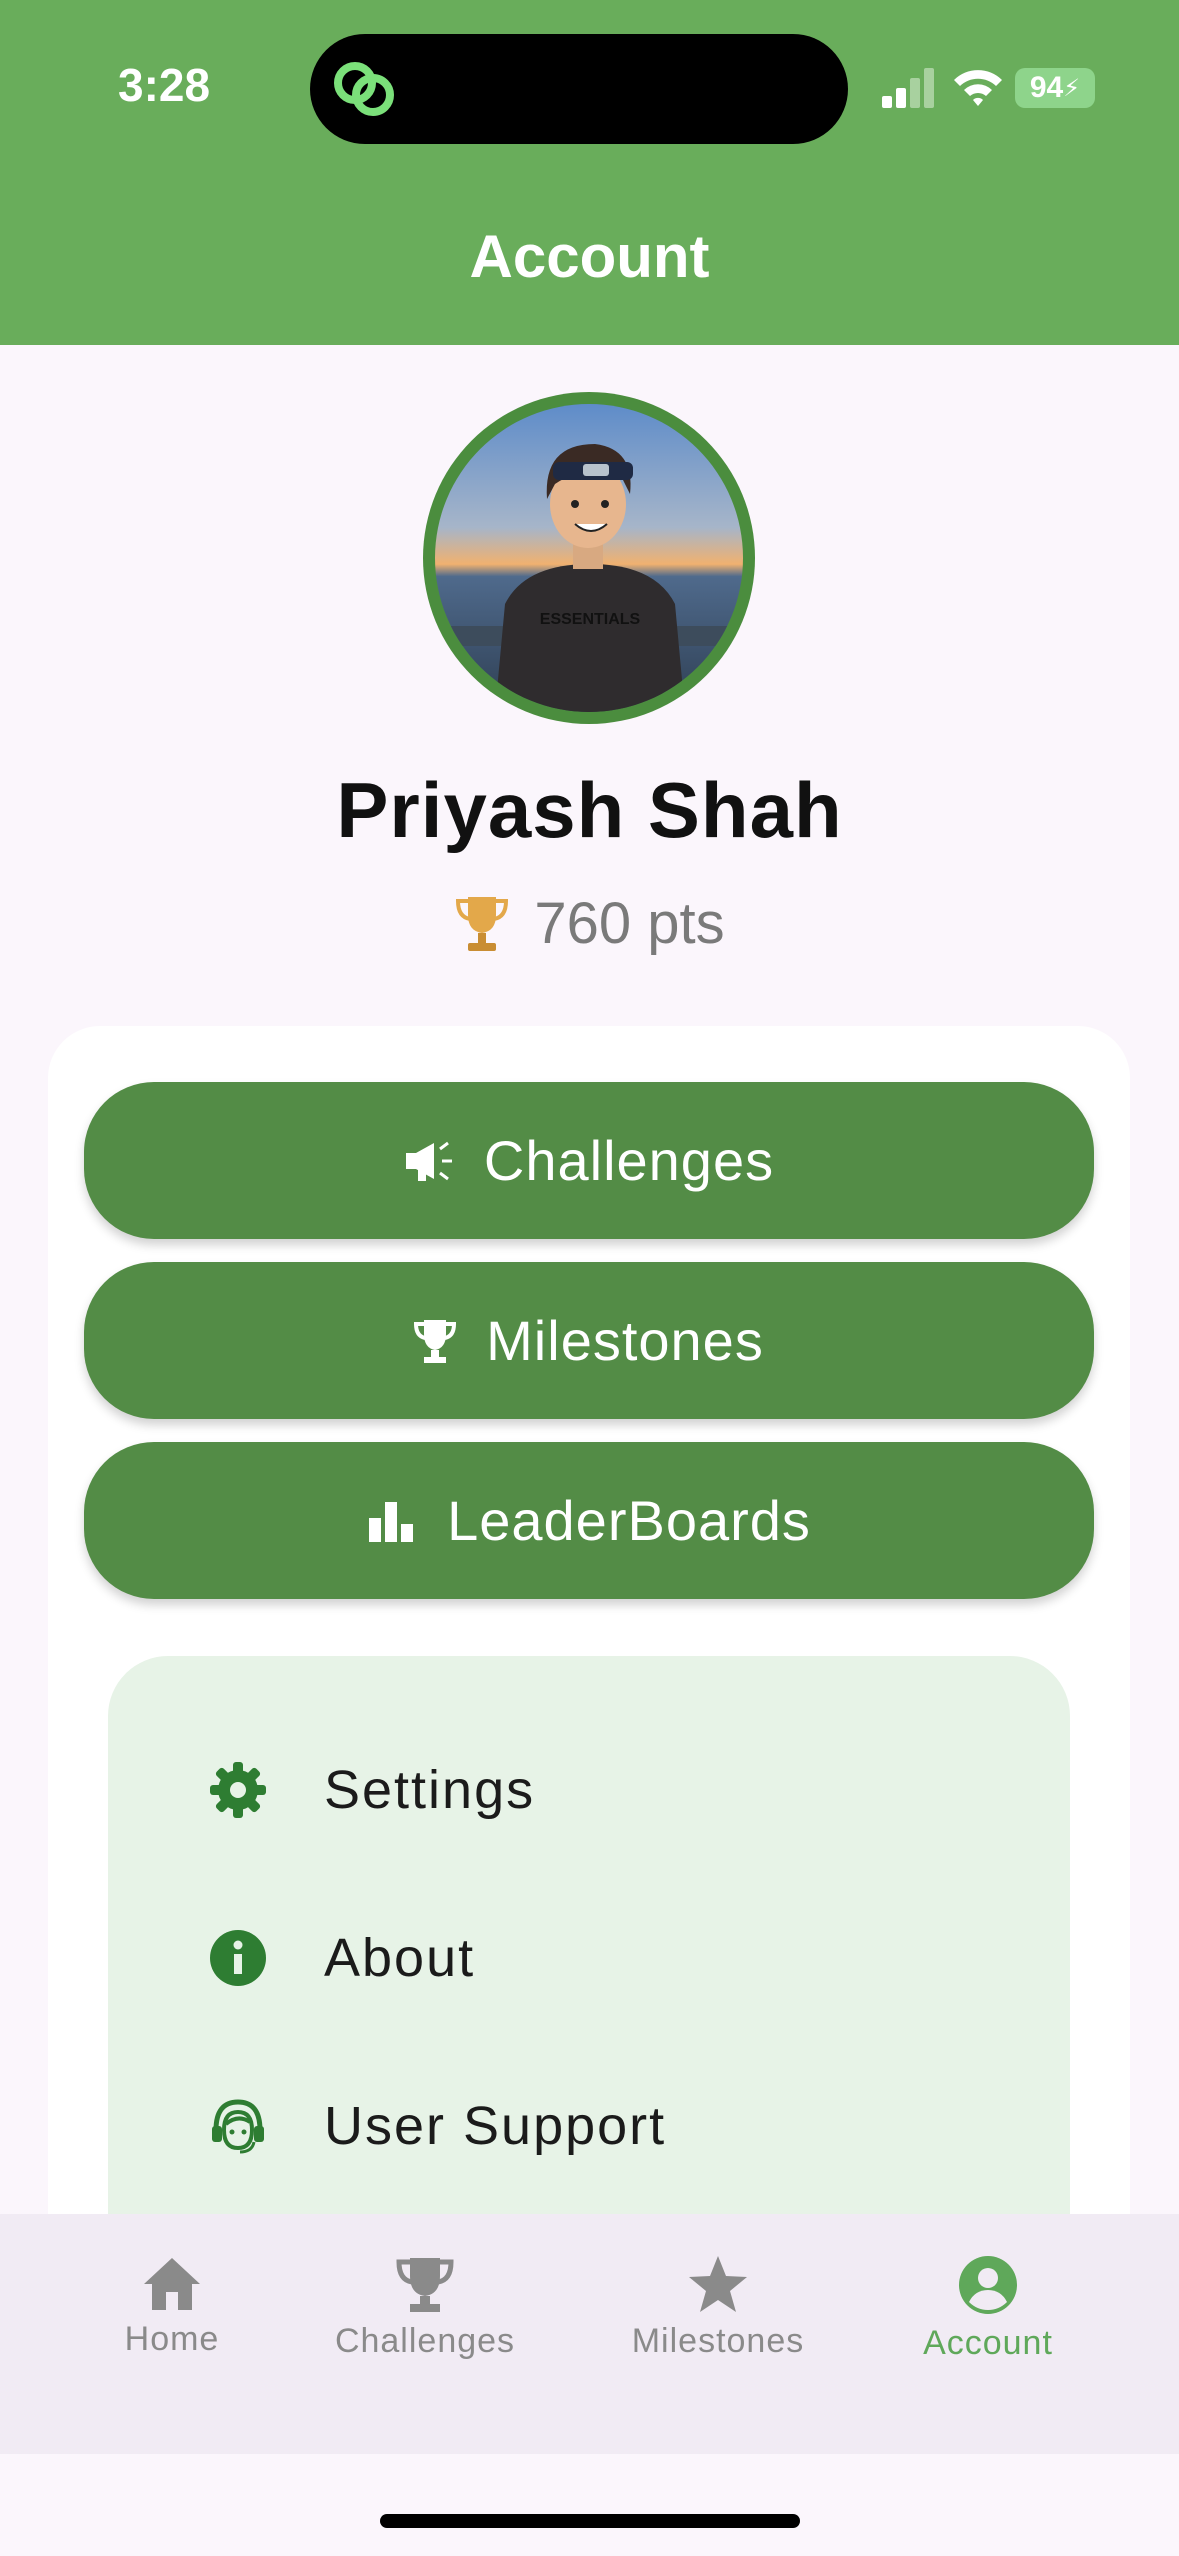  I want to click on profile-name: Priyash Shah, so click(589, 810).